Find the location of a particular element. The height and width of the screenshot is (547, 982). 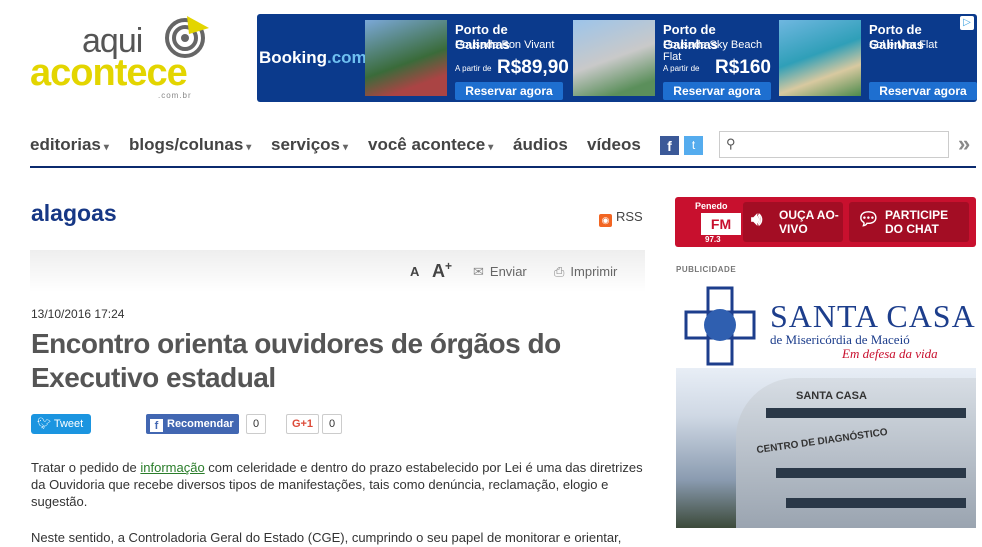

search-icon: ⚲ is located at coordinates (731, 143).